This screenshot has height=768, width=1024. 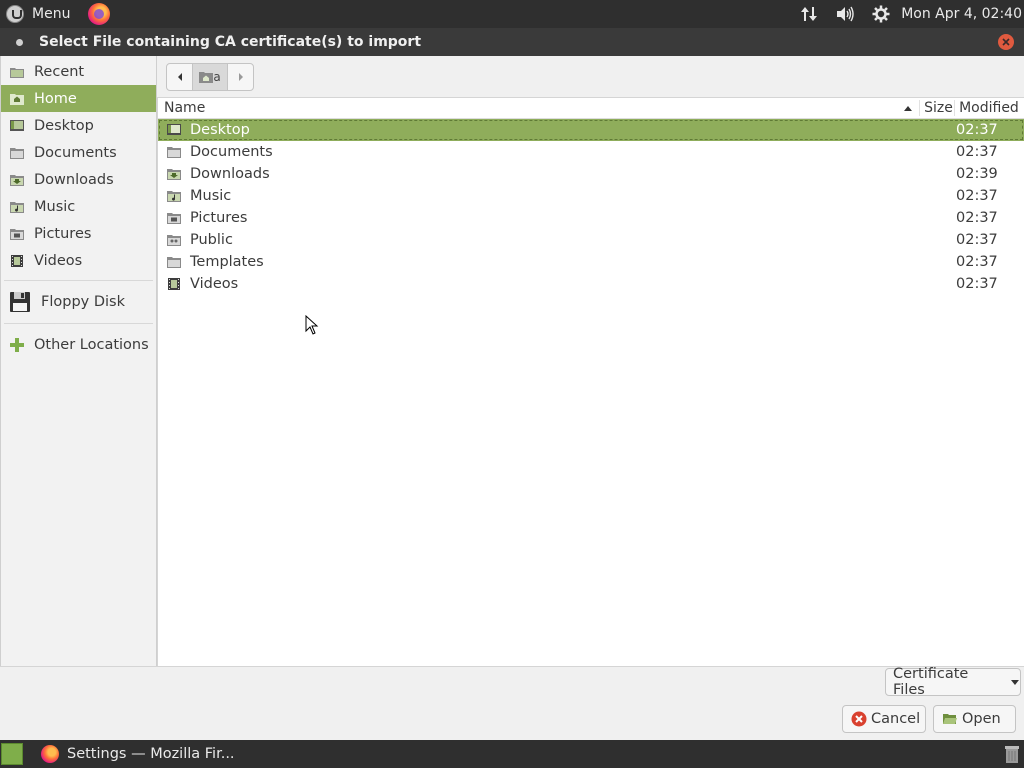 What do you see at coordinates (214, 284) in the screenshot?
I see `file-name: Videos` at bounding box center [214, 284].